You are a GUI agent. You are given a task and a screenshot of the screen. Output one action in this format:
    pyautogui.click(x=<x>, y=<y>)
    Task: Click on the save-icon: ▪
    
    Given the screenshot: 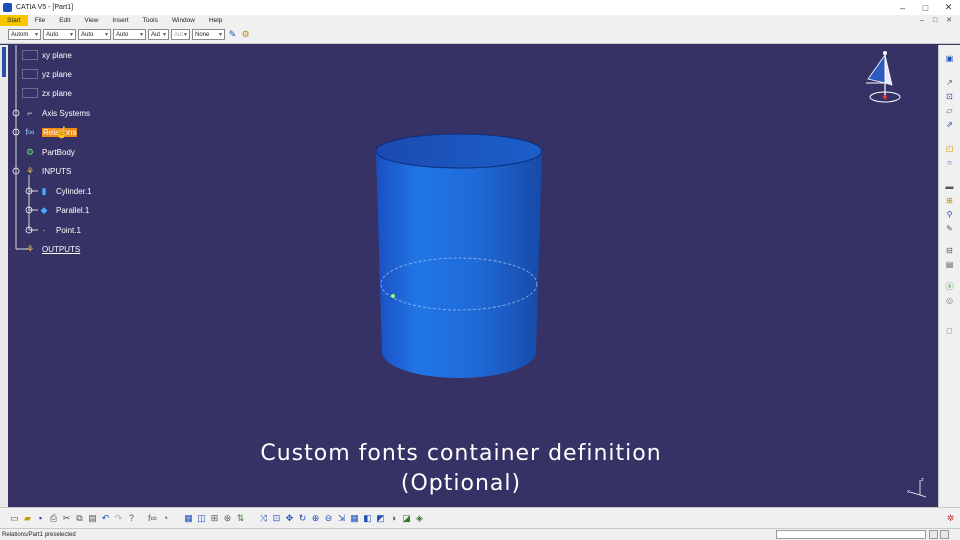 What is the action you would take?
    pyautogui.click(x=40, y=518)
    